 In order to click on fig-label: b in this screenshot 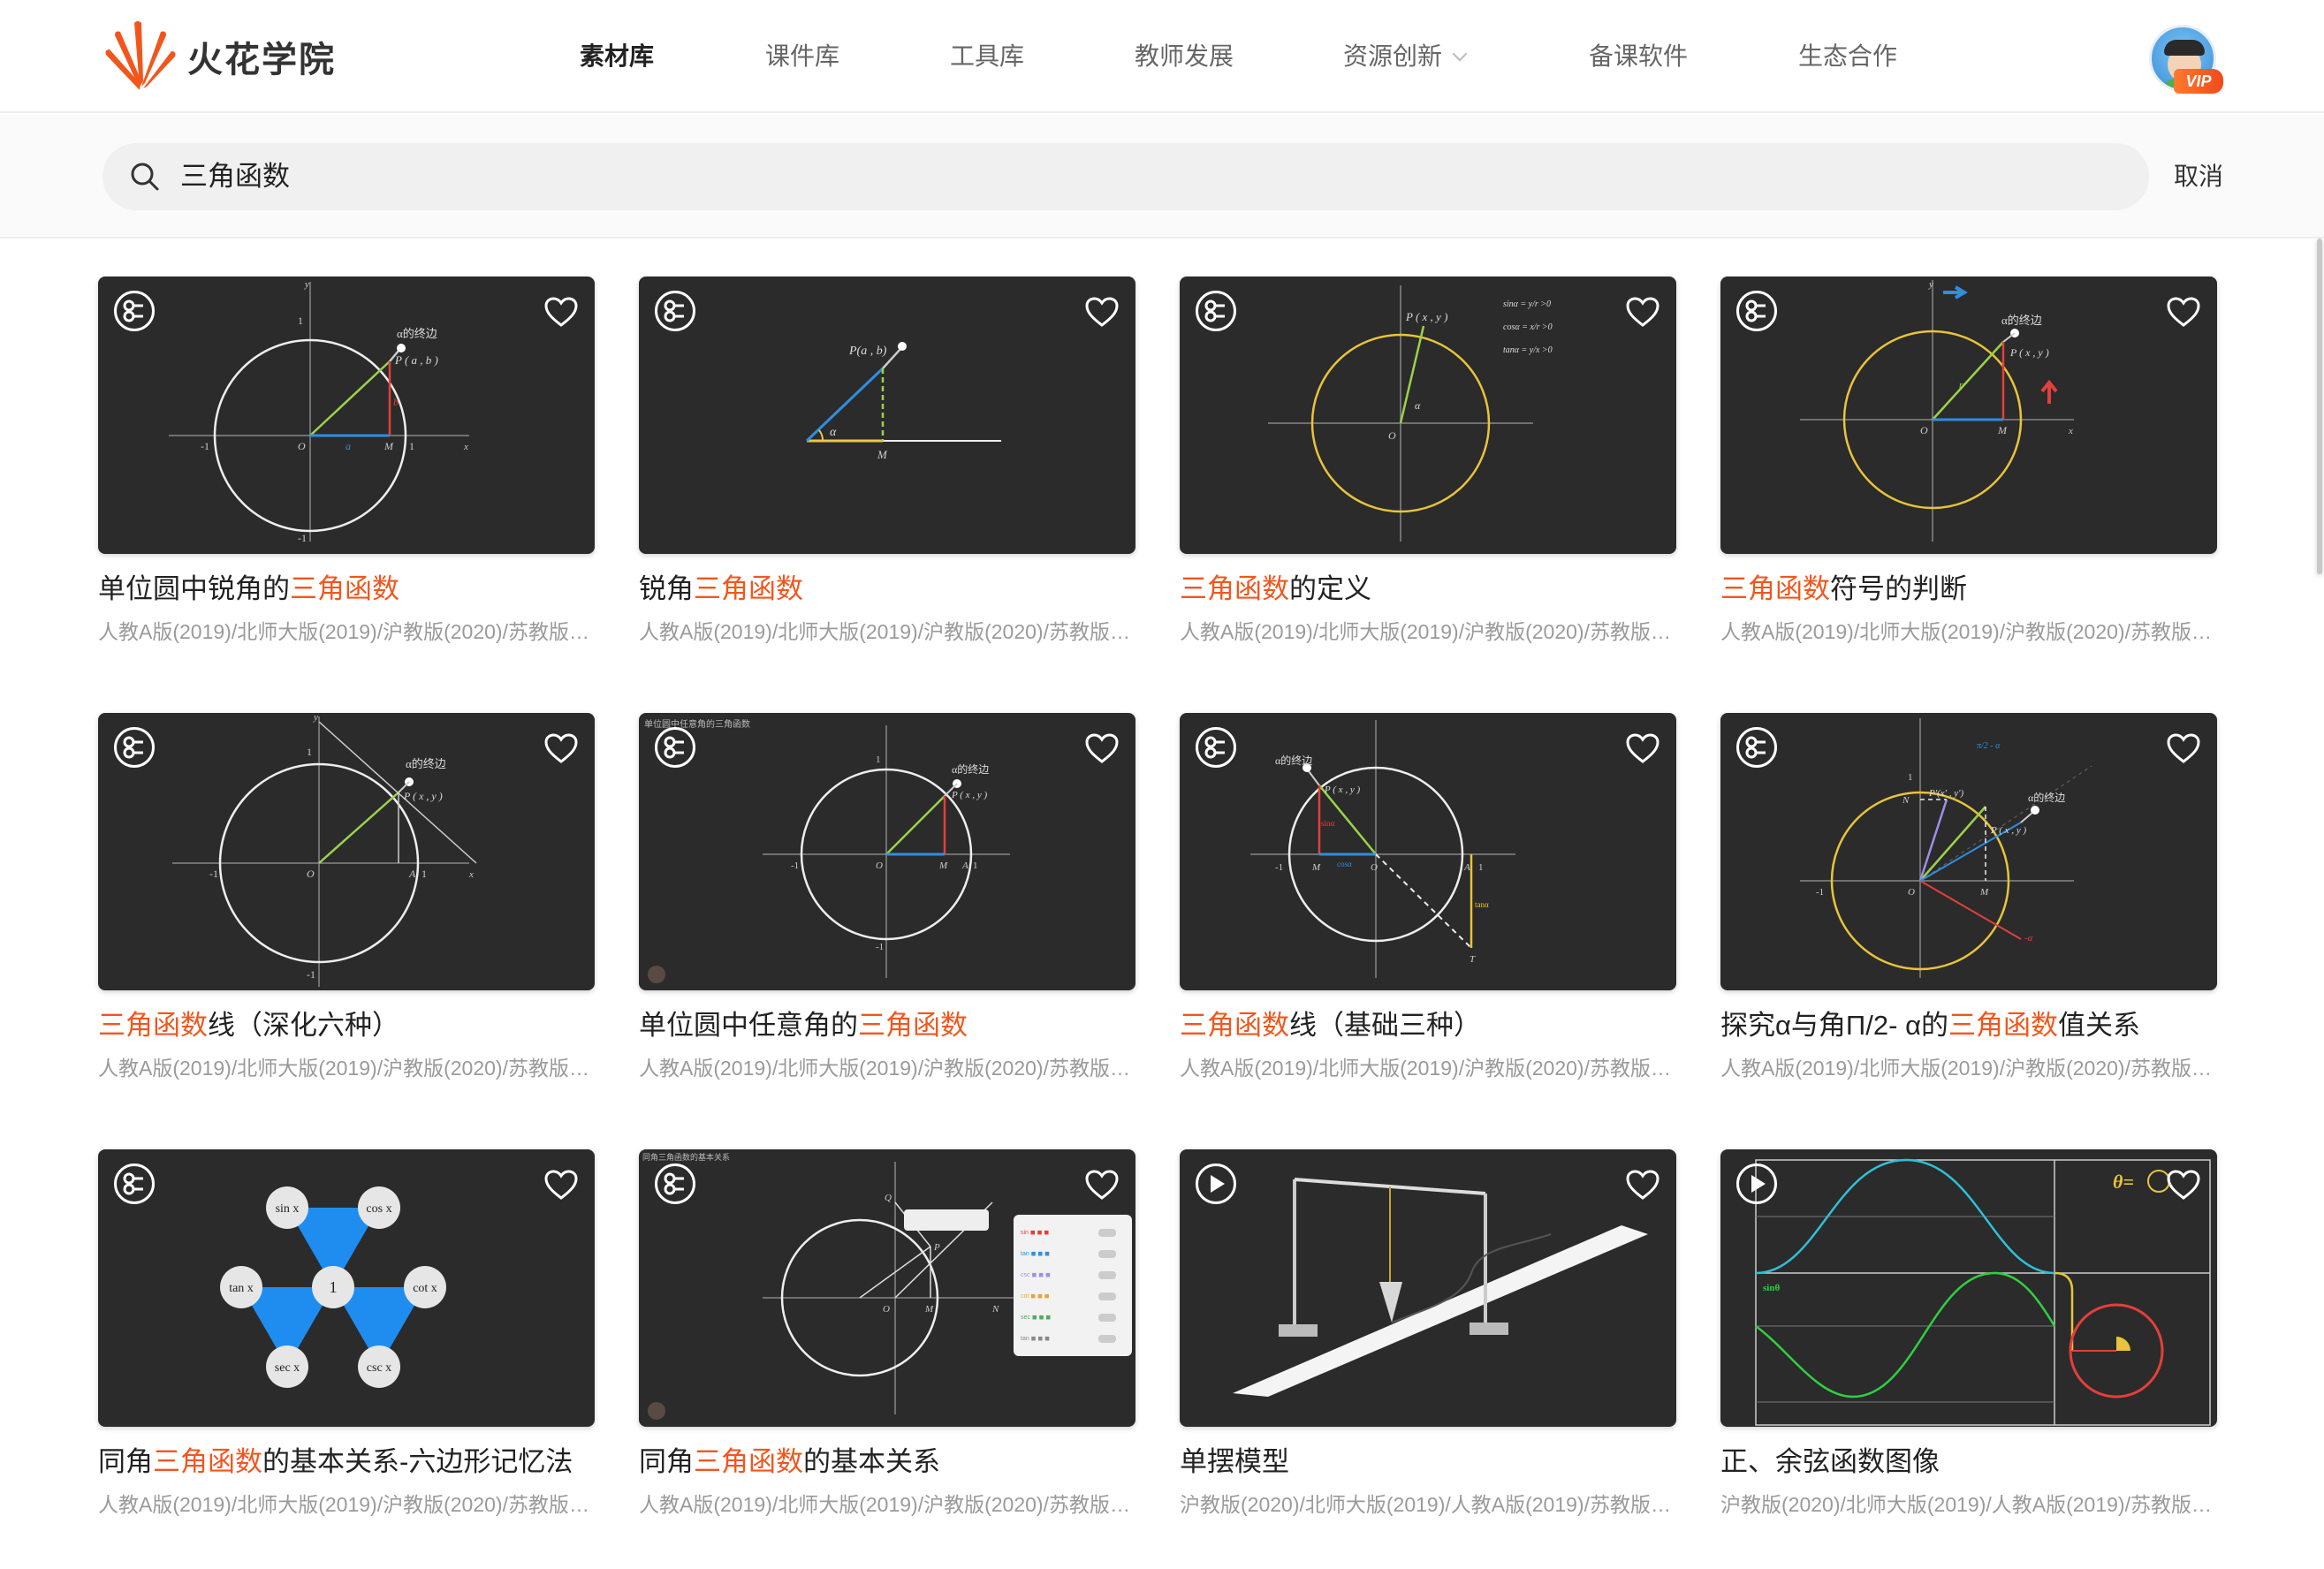, I will do `click(396, 402)`.